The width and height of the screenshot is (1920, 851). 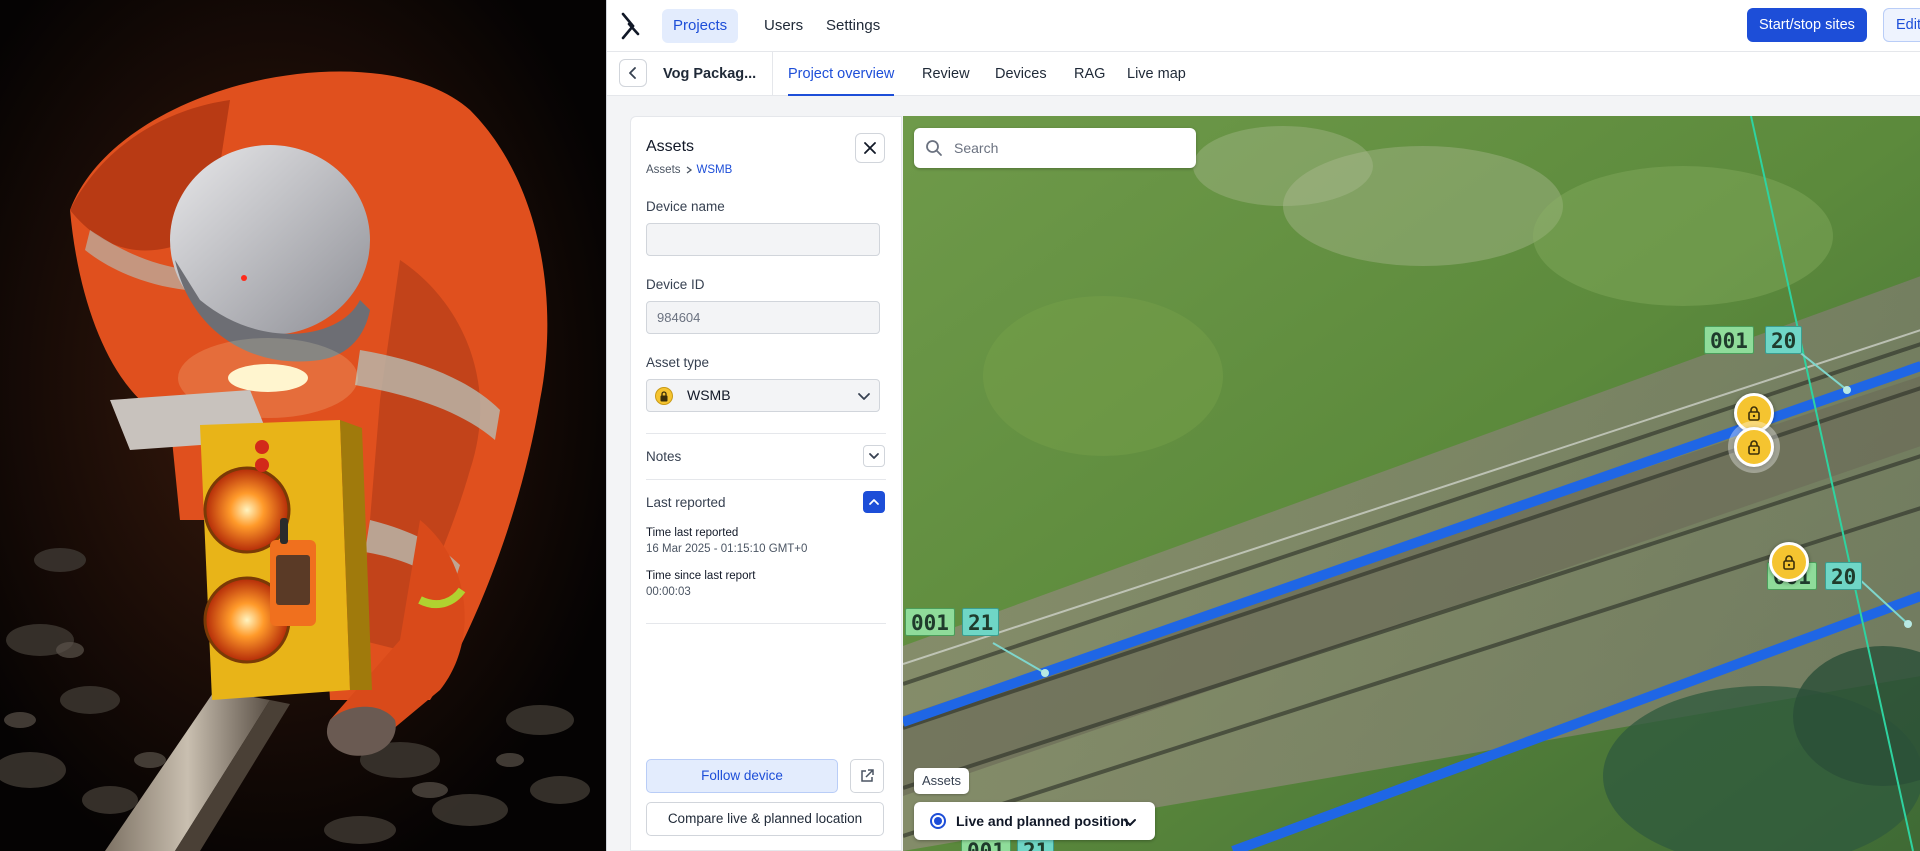 What do you see at coordinates (1042, 821) in the screenshot?
I see `position-mode-value: Live and planned position` at bounding box center [1042, 821].